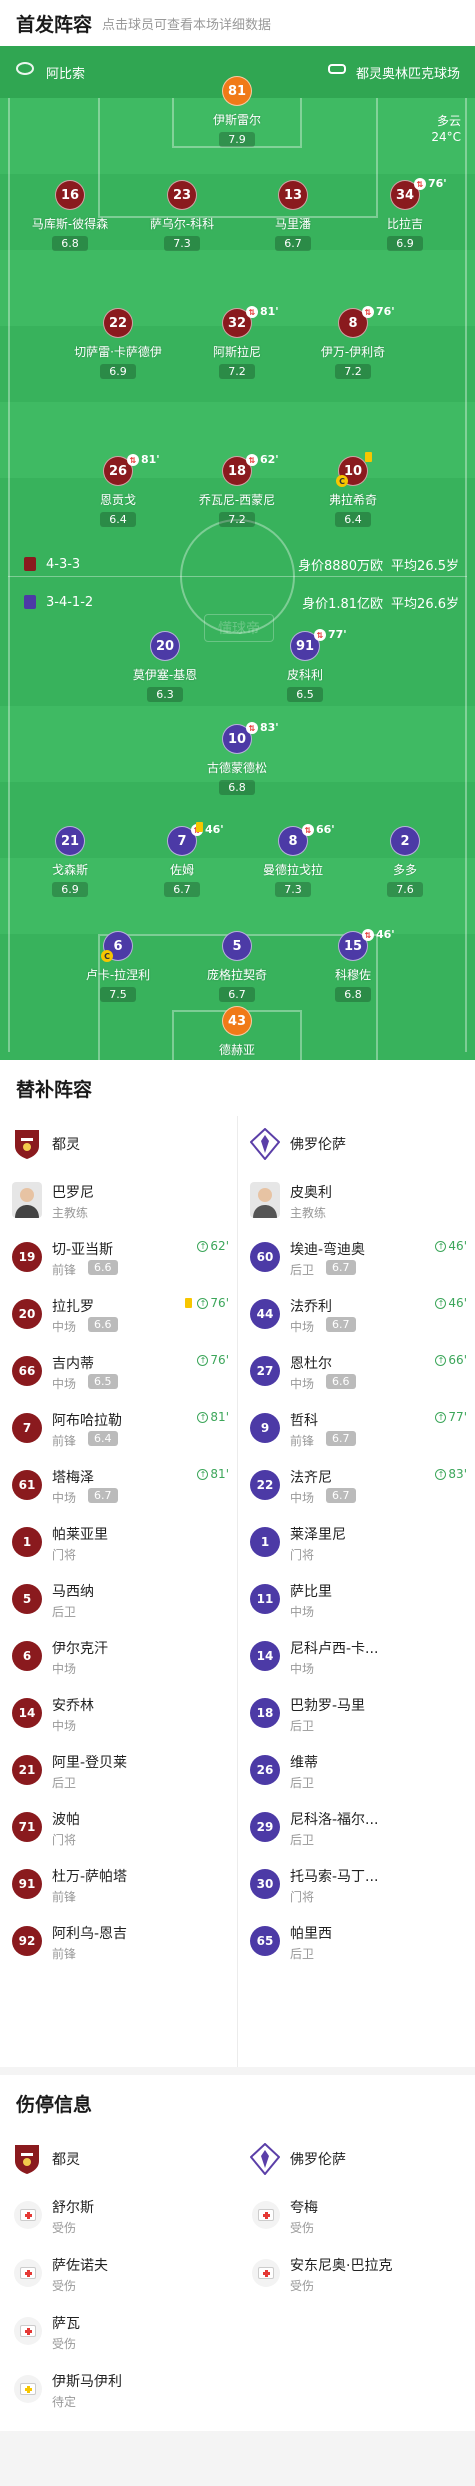  What do you see at coordinates (250, 469) in the screenshot?
I see `player-number-badge: 18 ⇅ 62'` at bounding box center [250, 469].